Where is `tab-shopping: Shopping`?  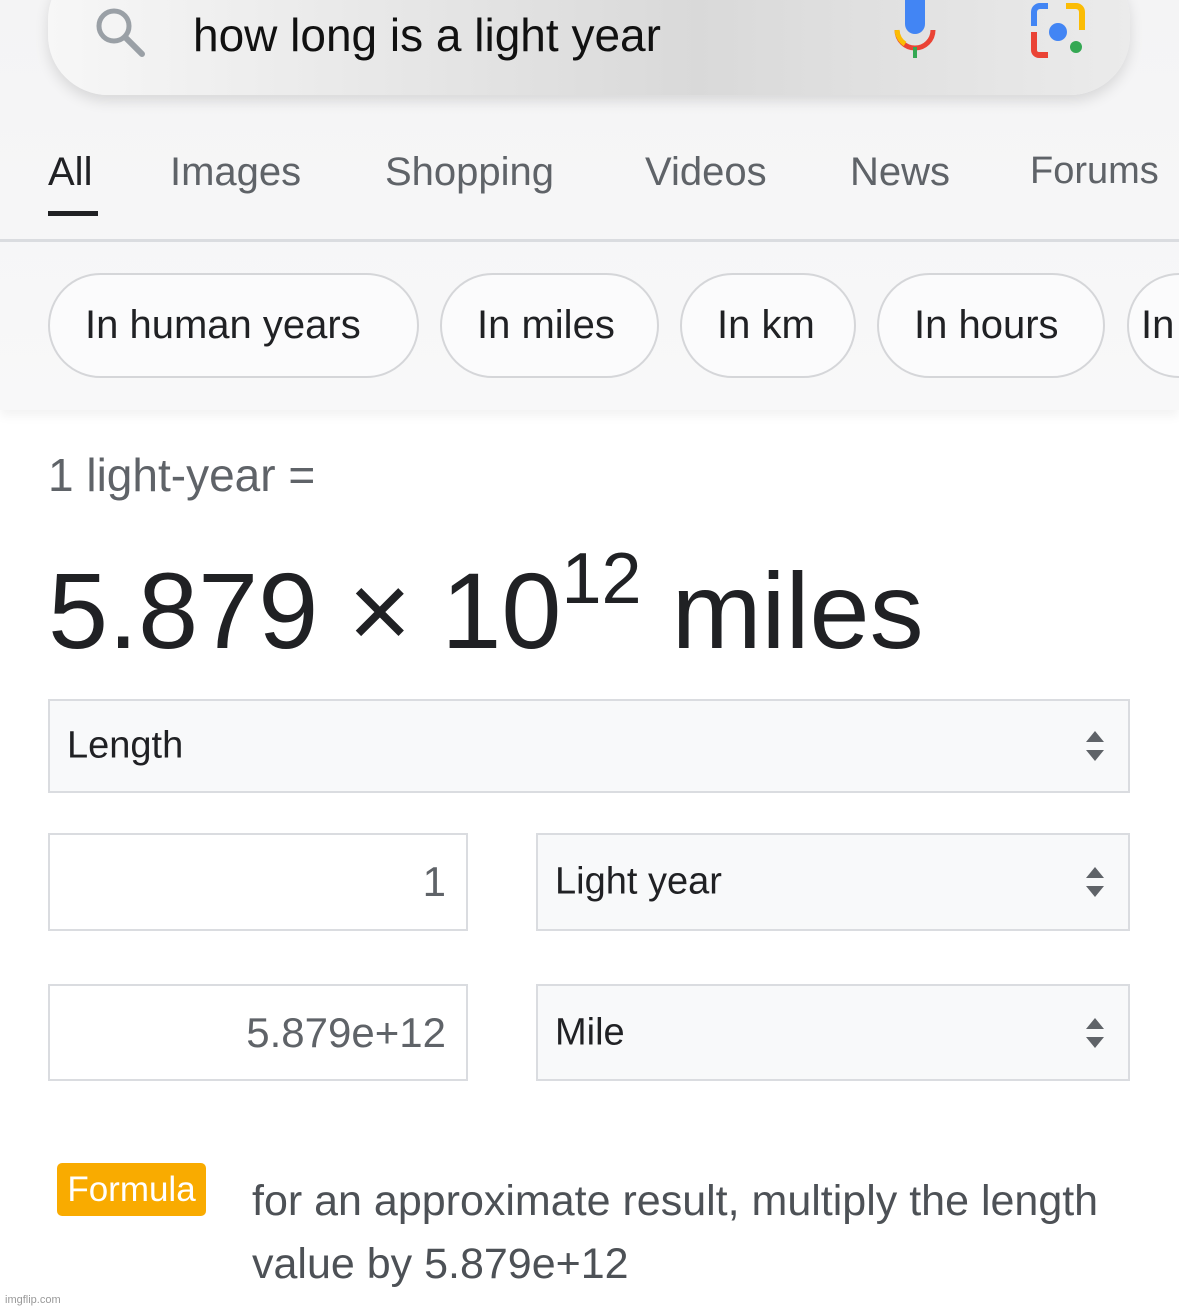
tab-shopping: Shopping is located at coordinates (469, 172).